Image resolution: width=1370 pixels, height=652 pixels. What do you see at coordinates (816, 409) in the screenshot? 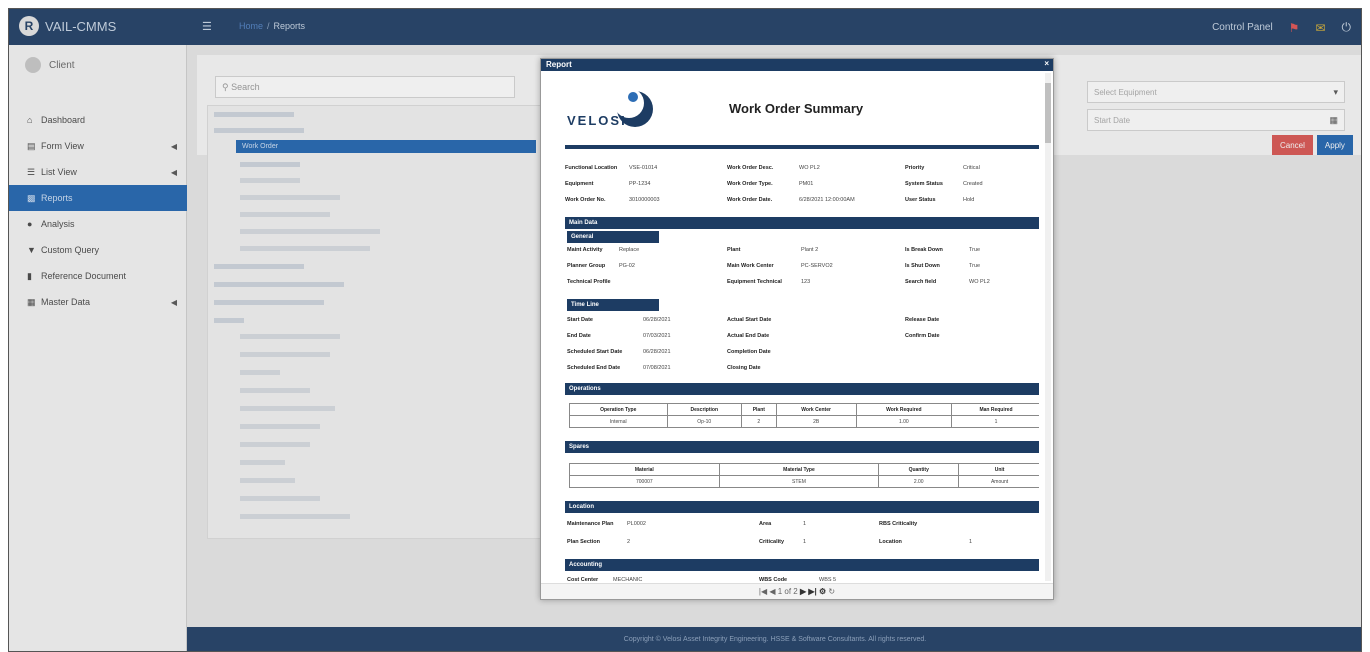
I see `table-header: Work Center` at bounding box center [816, 409].